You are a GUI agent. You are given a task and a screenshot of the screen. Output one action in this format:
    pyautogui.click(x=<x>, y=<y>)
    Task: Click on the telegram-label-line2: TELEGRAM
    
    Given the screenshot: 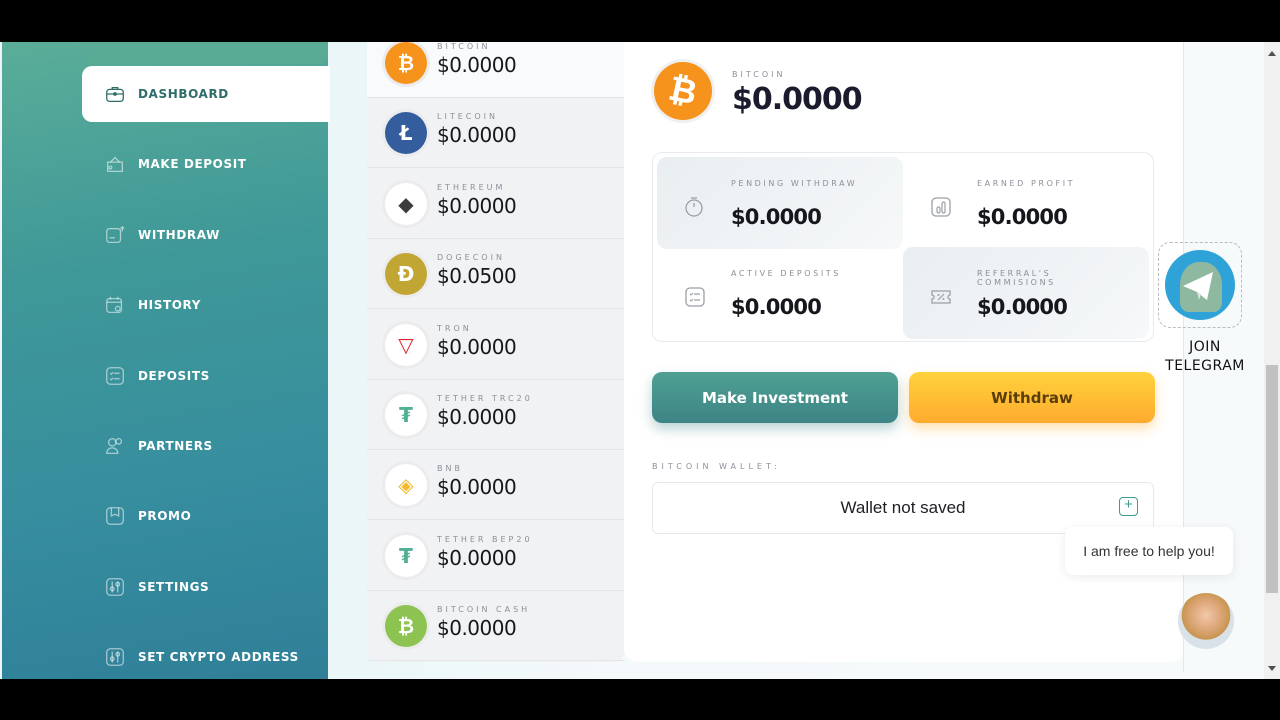 What is the action you would take?
    pyautogui.click(x=1205, y=366)
    